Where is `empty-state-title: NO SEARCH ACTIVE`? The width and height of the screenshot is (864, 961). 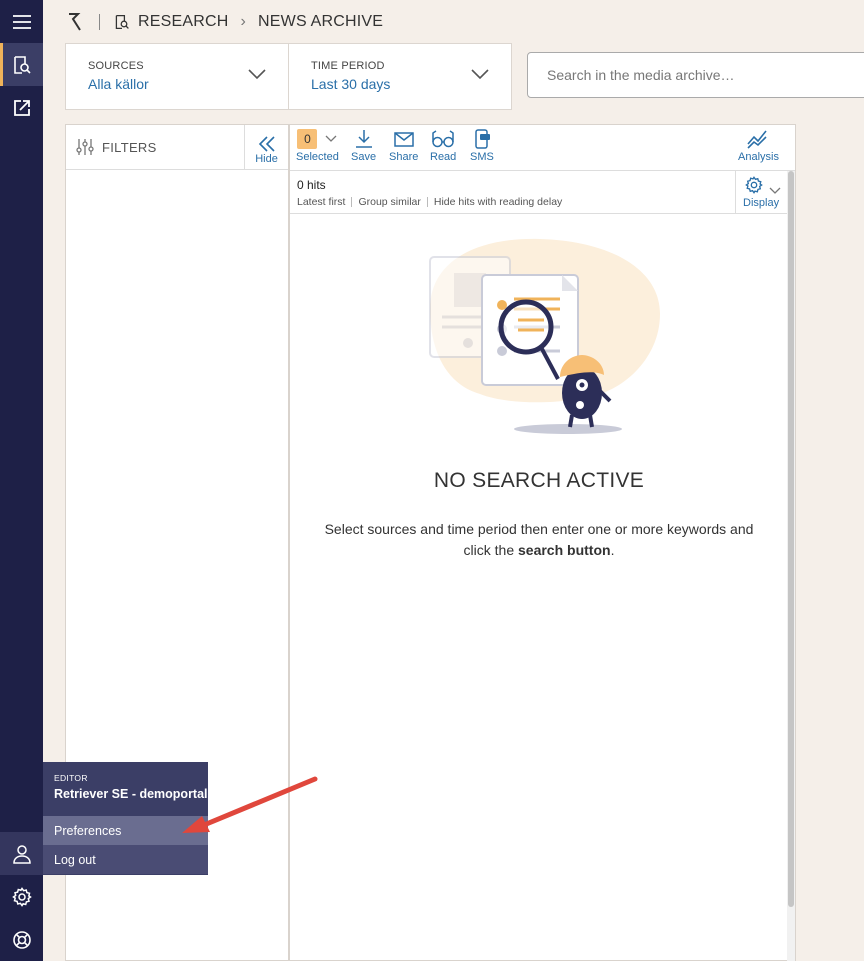
empty-state-title: NO SEARCH ACTIVE is located at coordinates (539, 480).